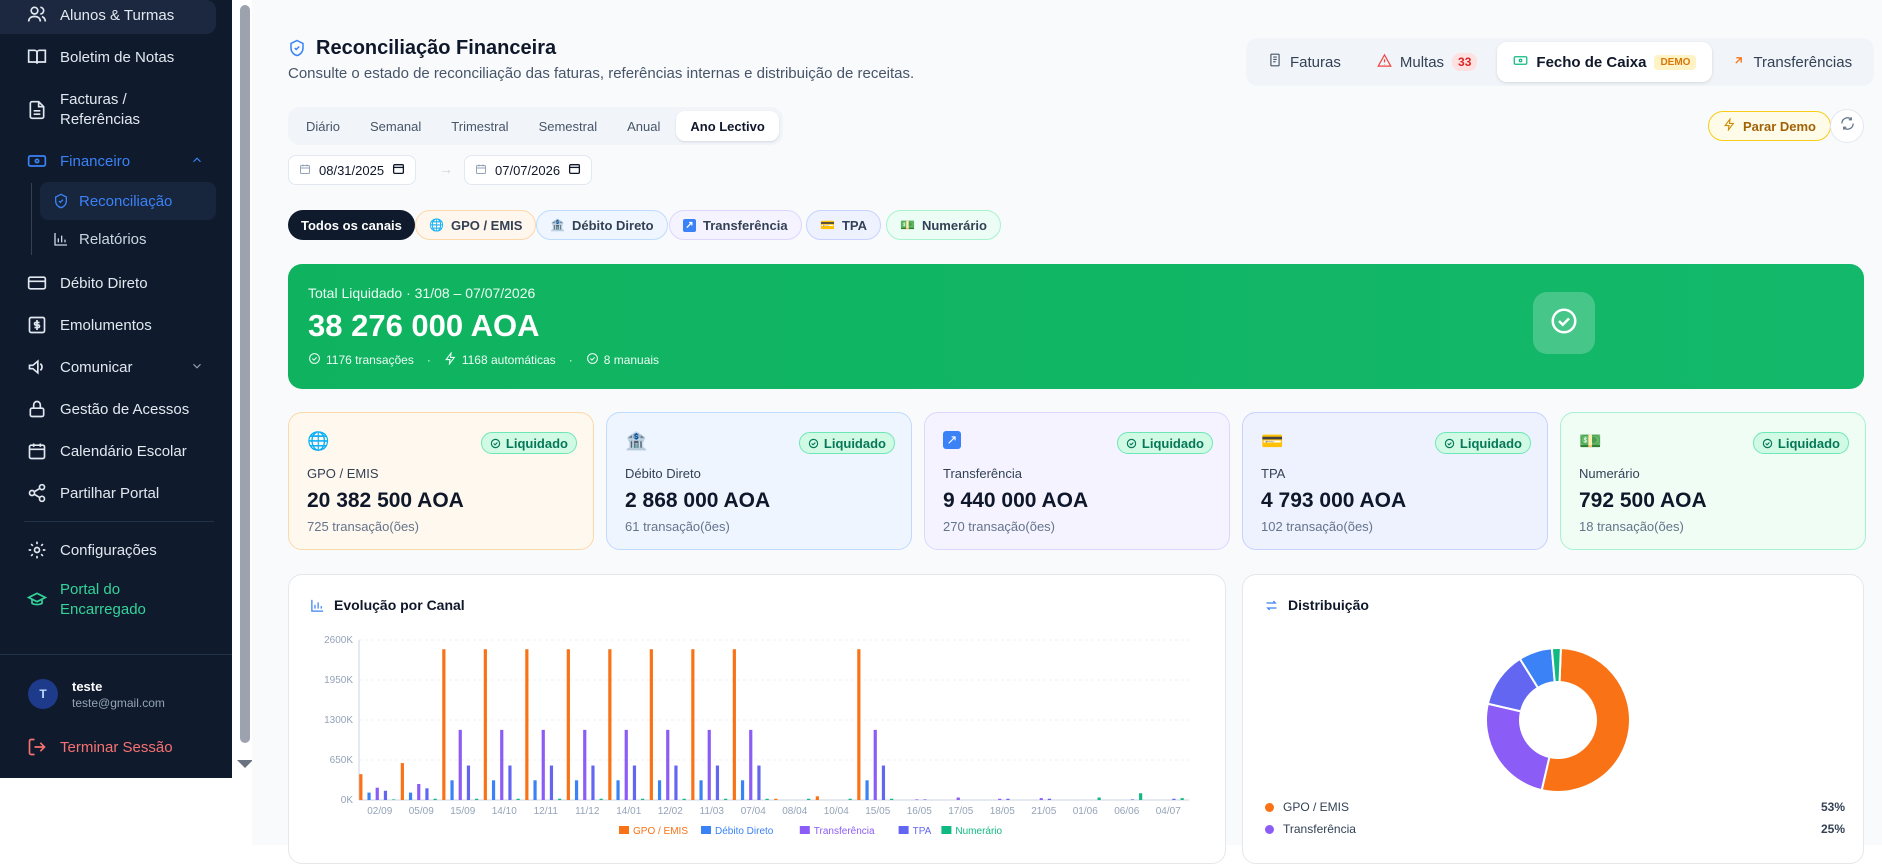 The height and width of the screenshot is (864, 1882). What do you see at coordinates (528, 170) in the screenshot?
I see `date-to-field: 07/07/2026` at bounding box center [528, 170].